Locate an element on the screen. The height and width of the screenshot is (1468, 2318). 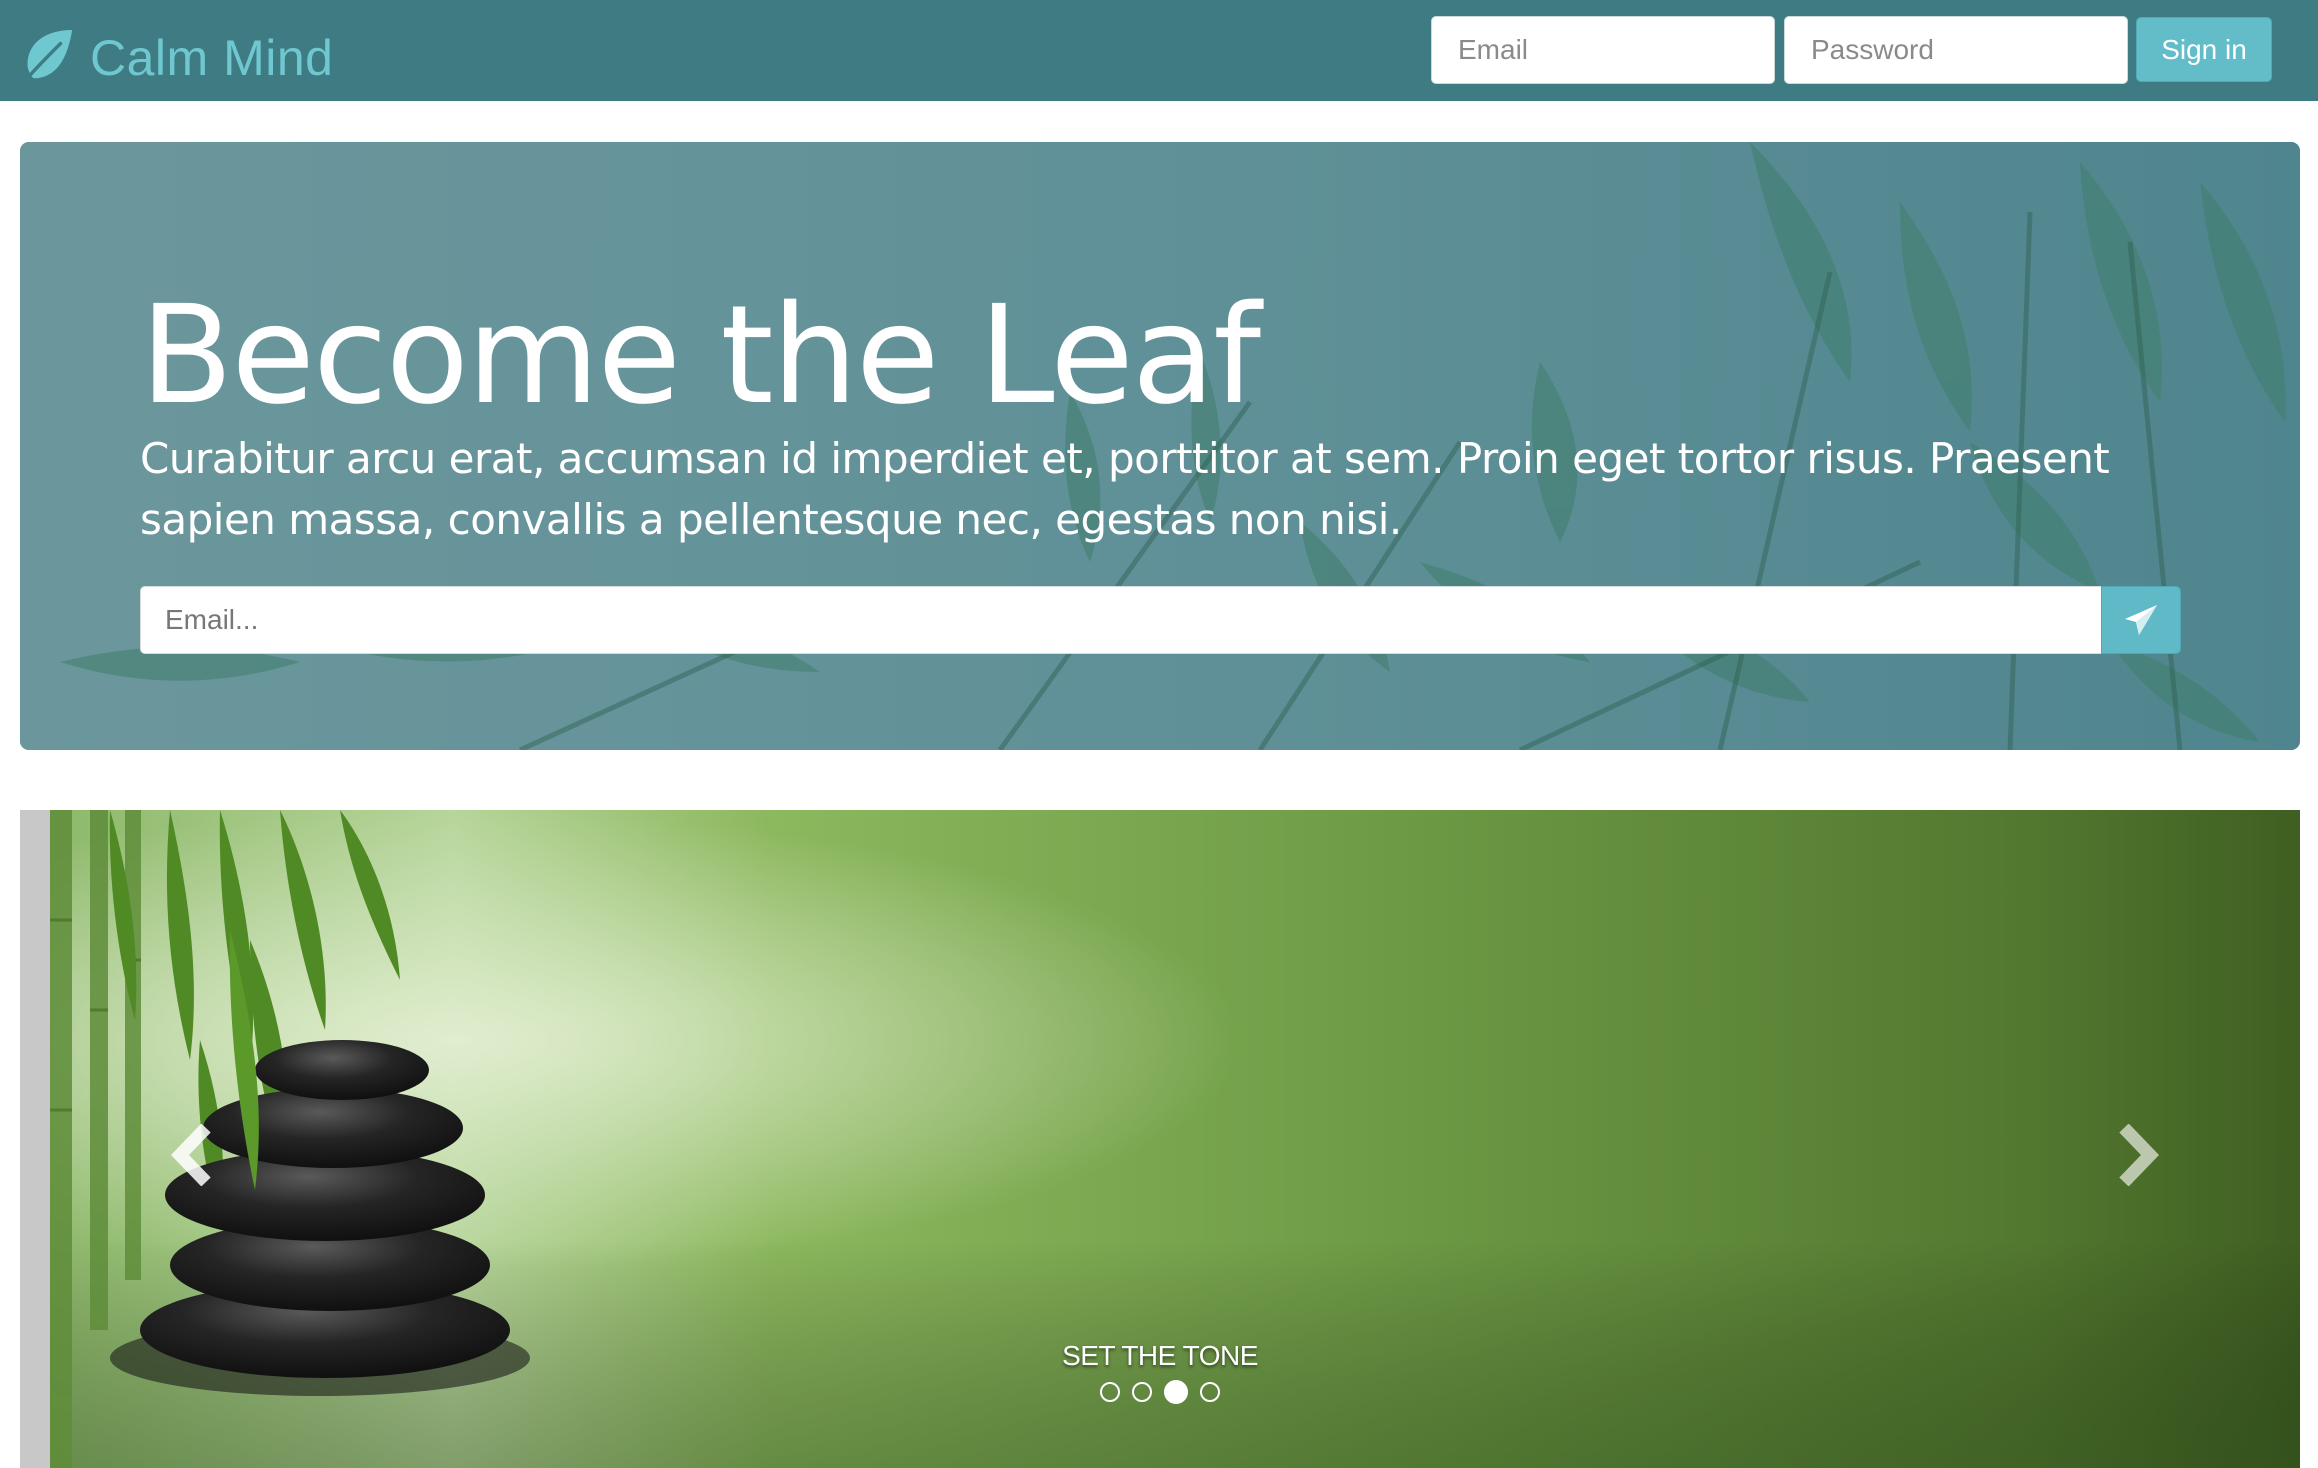
leaf-icon is located at coordinates (46, 57).